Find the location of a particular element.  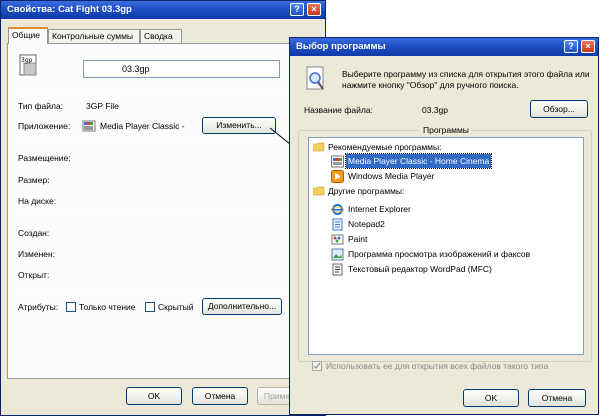

open-with-titlebar: Выбор программы is located at coordinates (444, 47).